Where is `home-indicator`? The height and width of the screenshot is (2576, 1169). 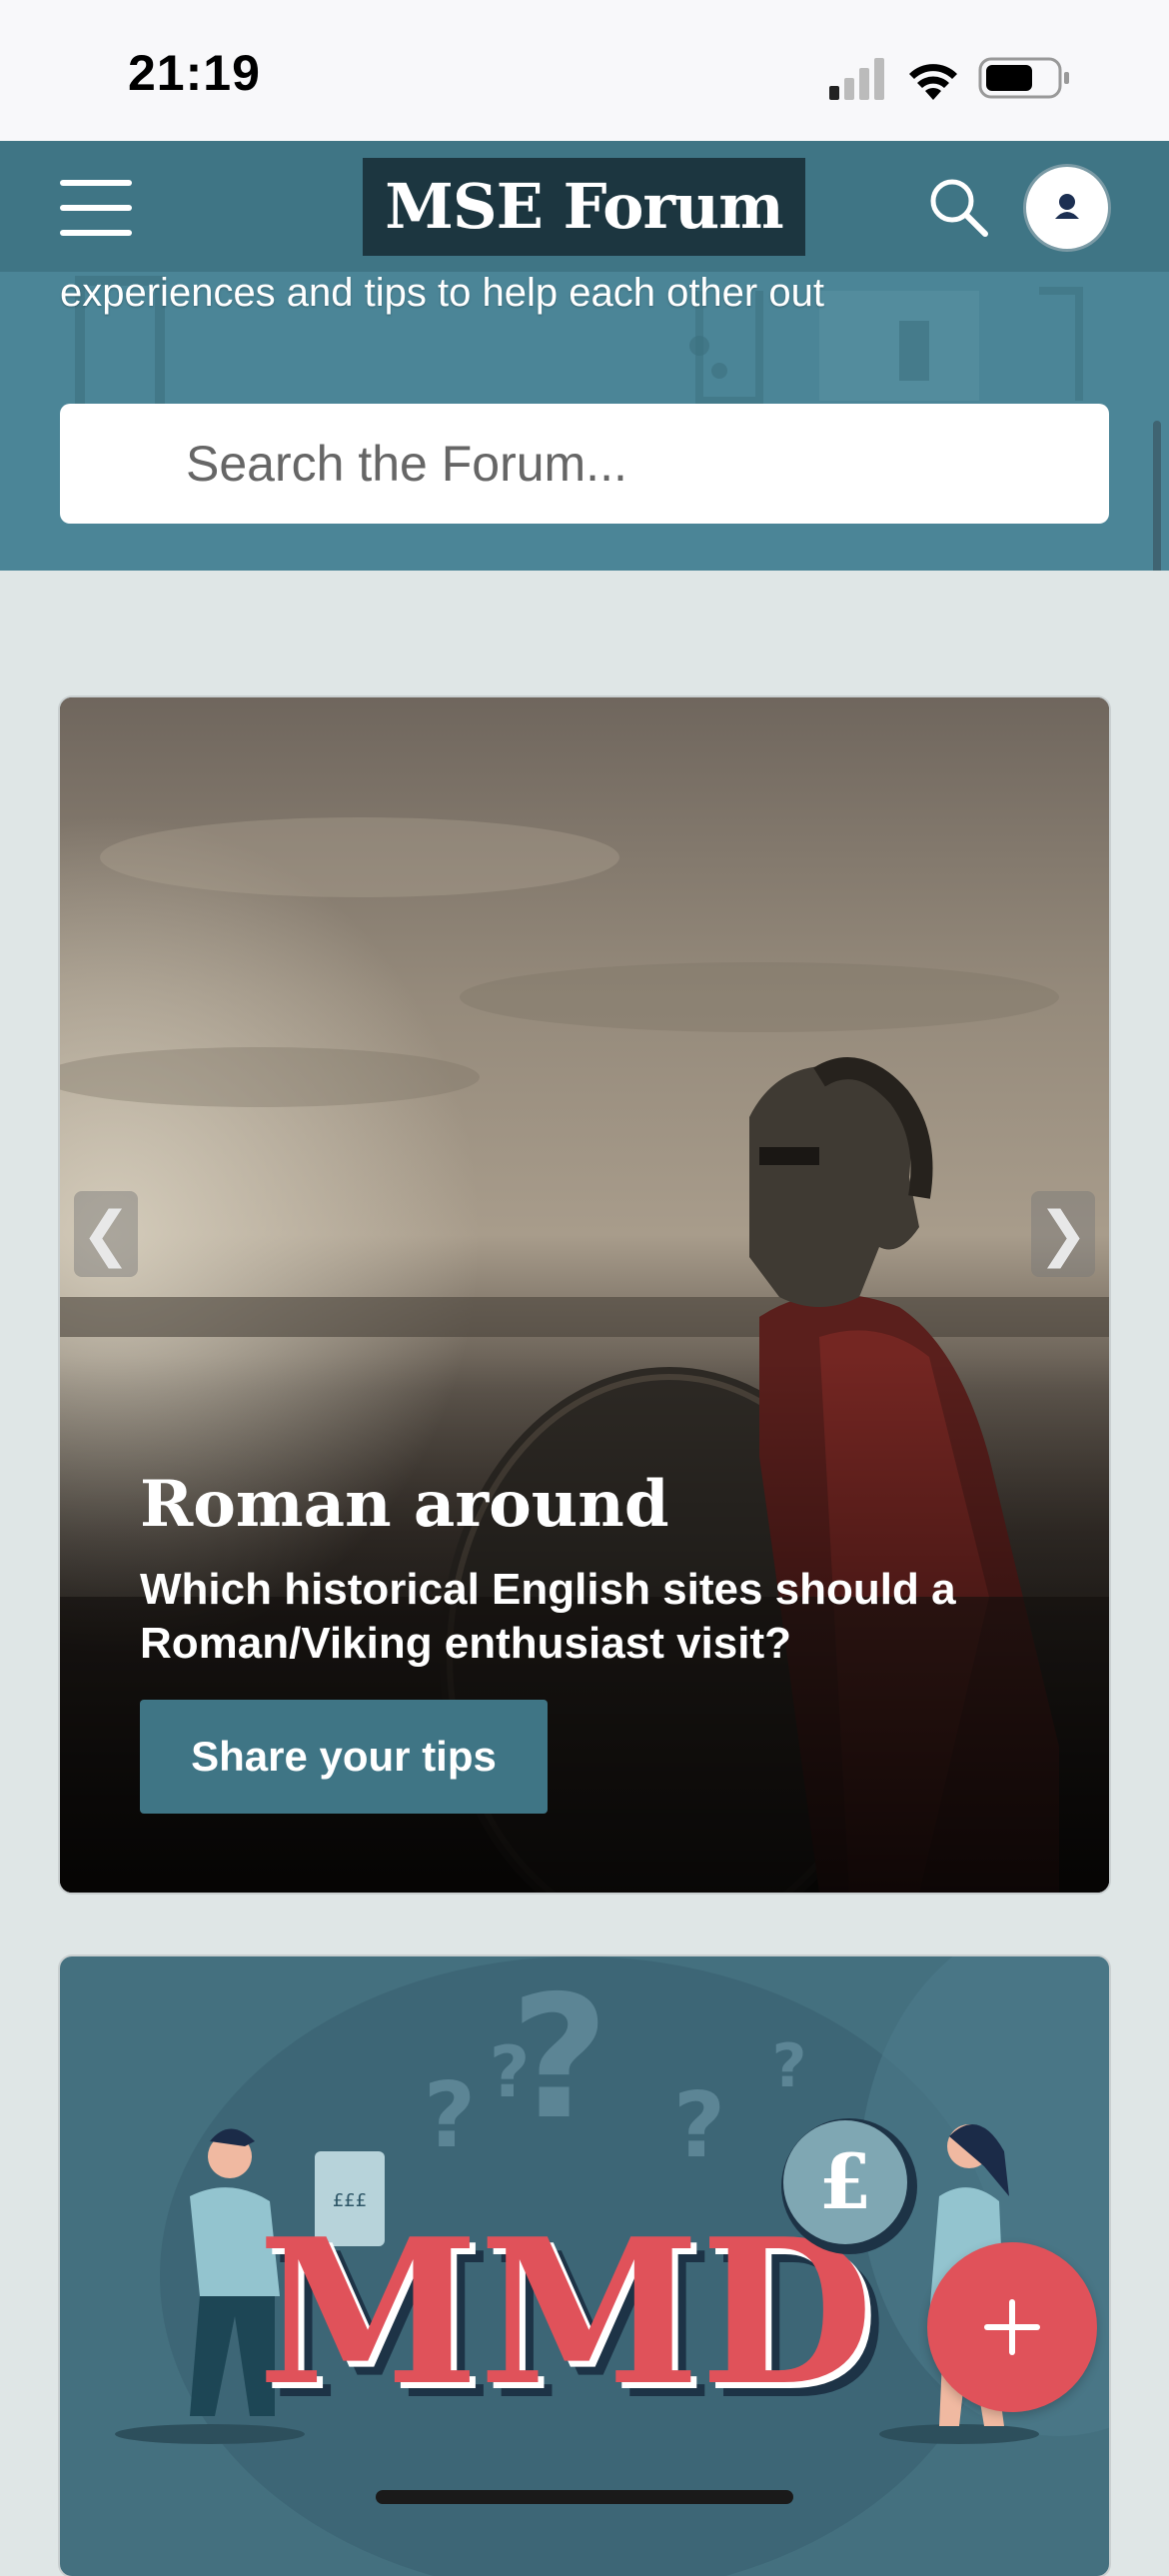 home-indicator is located at coordinates (584, 2497).